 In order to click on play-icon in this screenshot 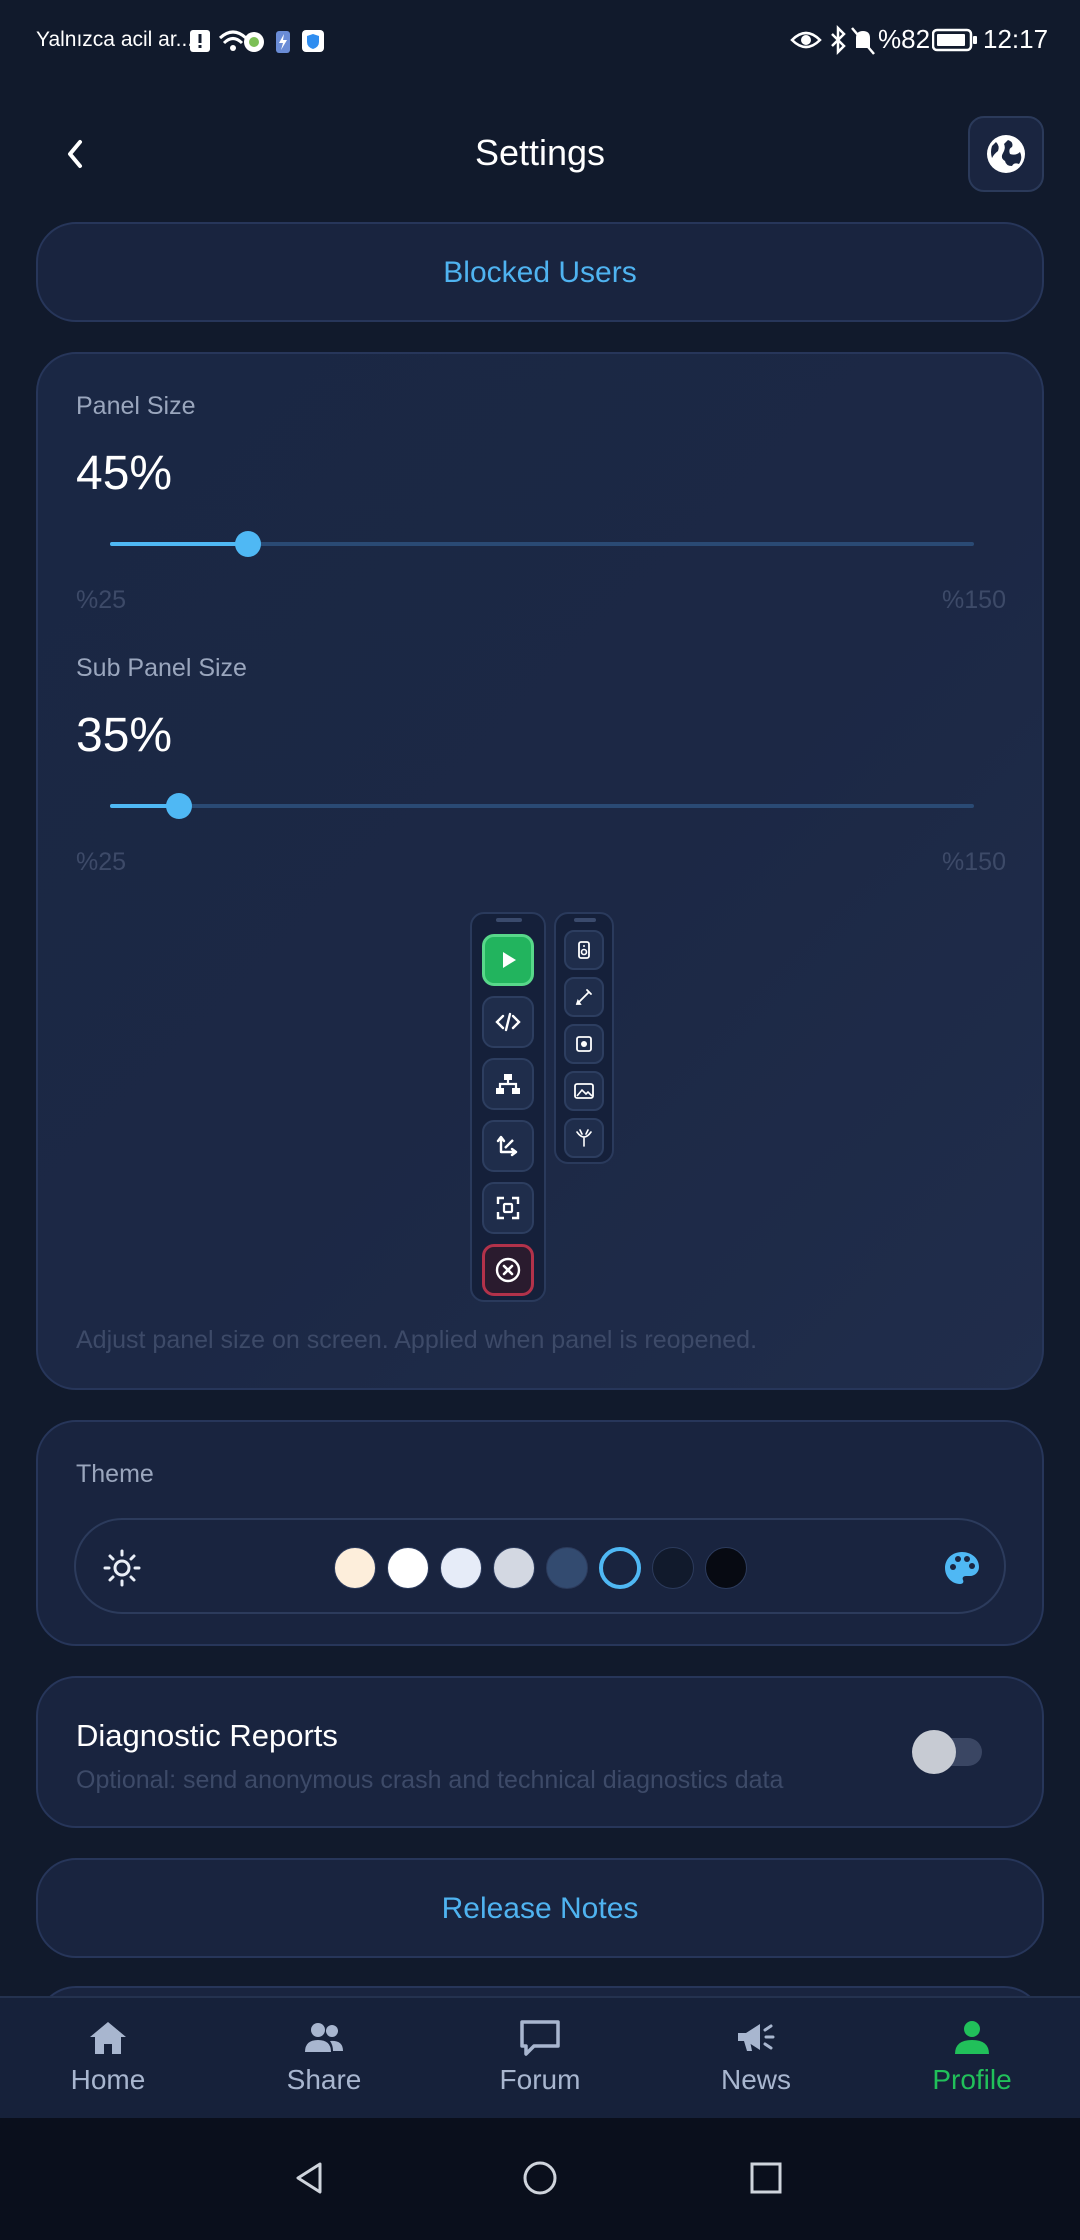, I will do `click(508, 960)`.